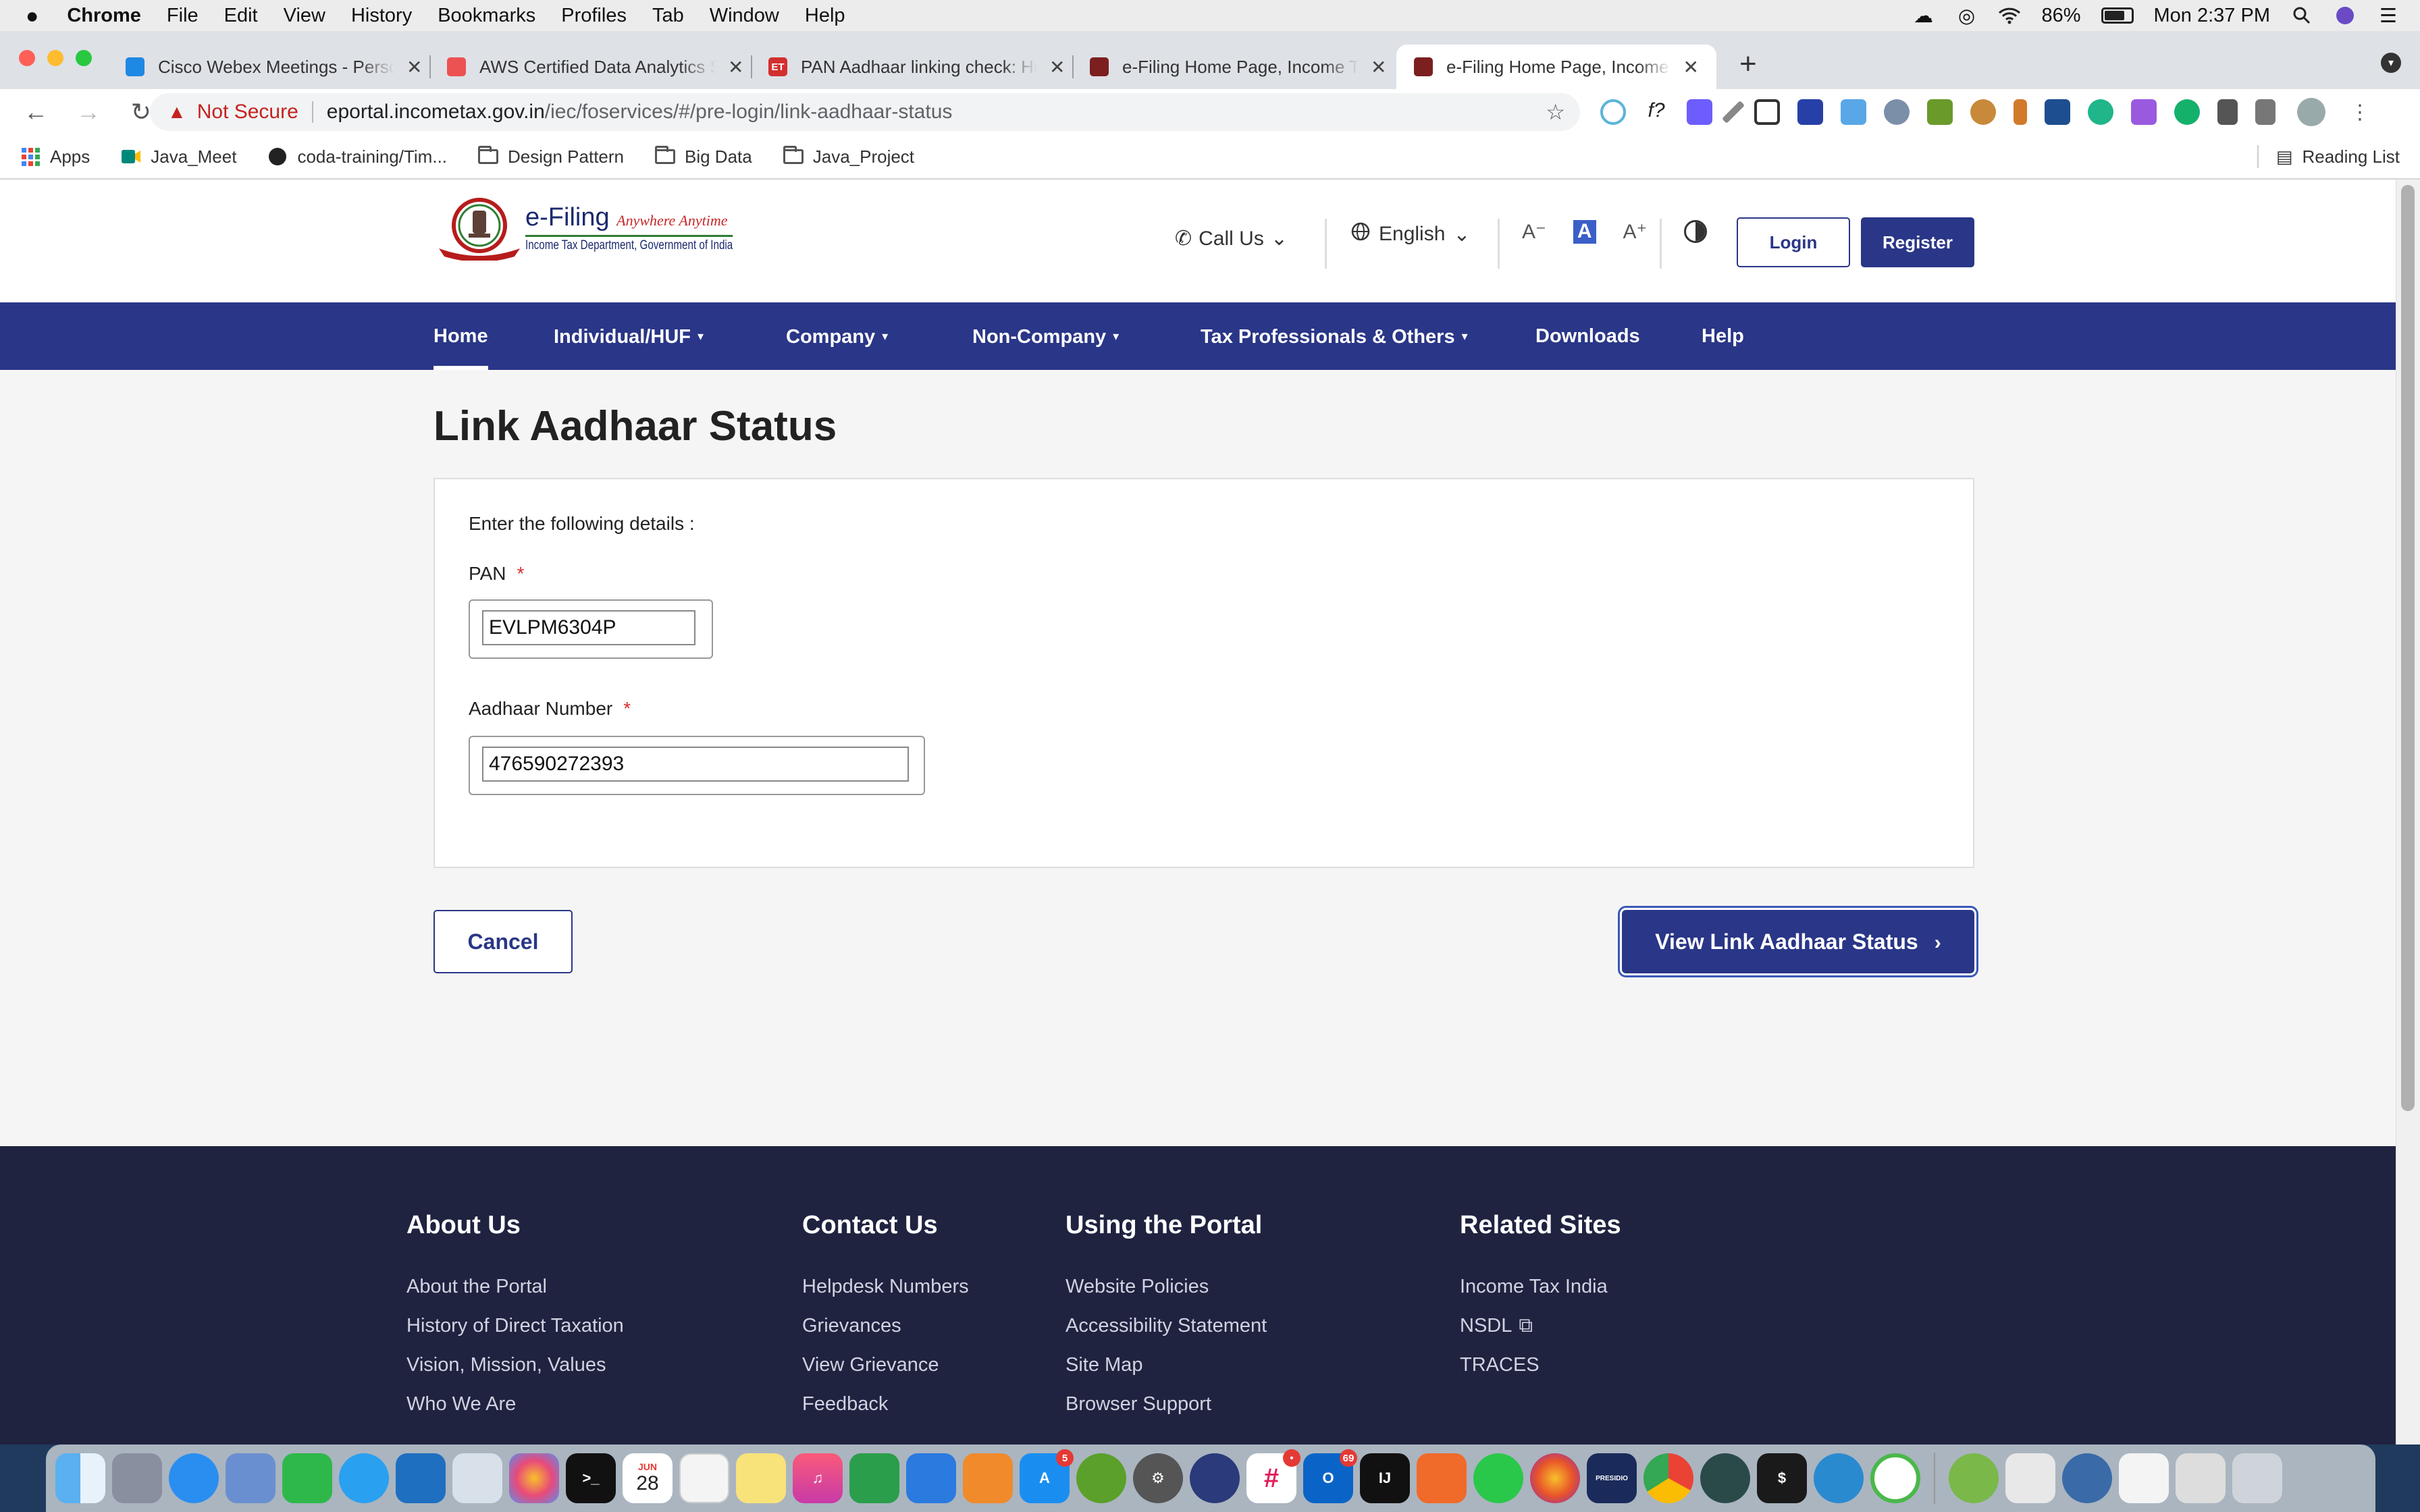 This screenshot has height=1512, width=2420. I want to click on chrome-menu-icon: ⋮, so click(2360, 112).